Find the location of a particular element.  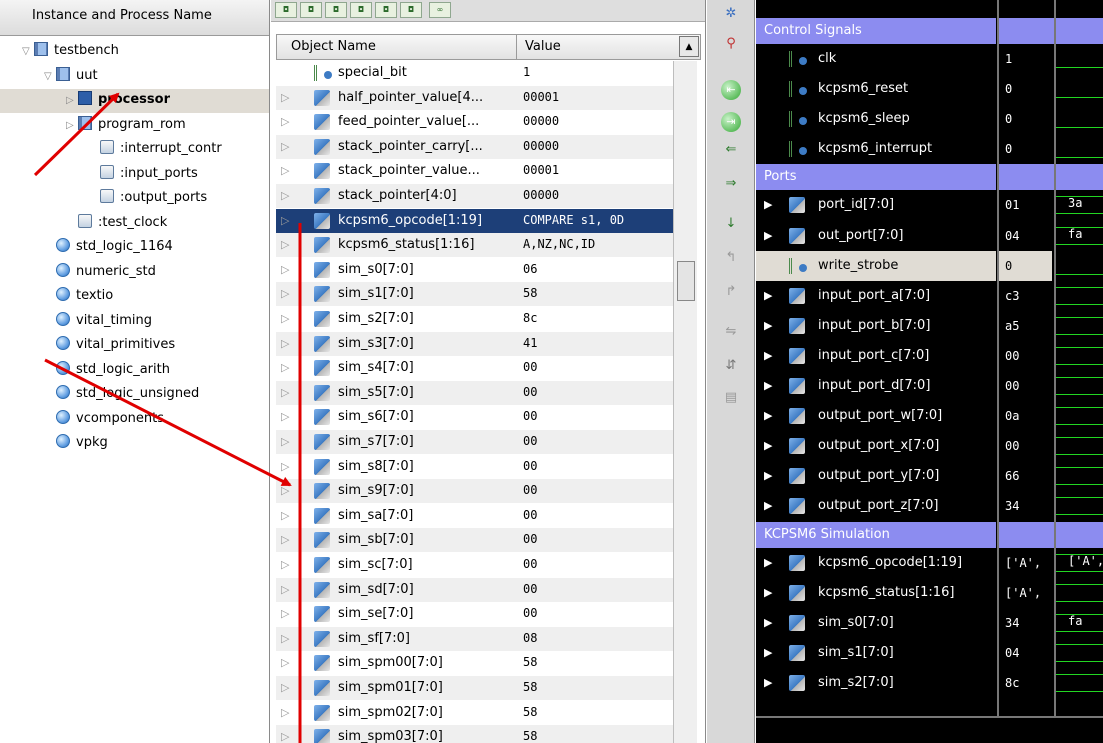

wave-signal-row: ▶ output_port_w[7:0] is located at coordinates (876, 416).